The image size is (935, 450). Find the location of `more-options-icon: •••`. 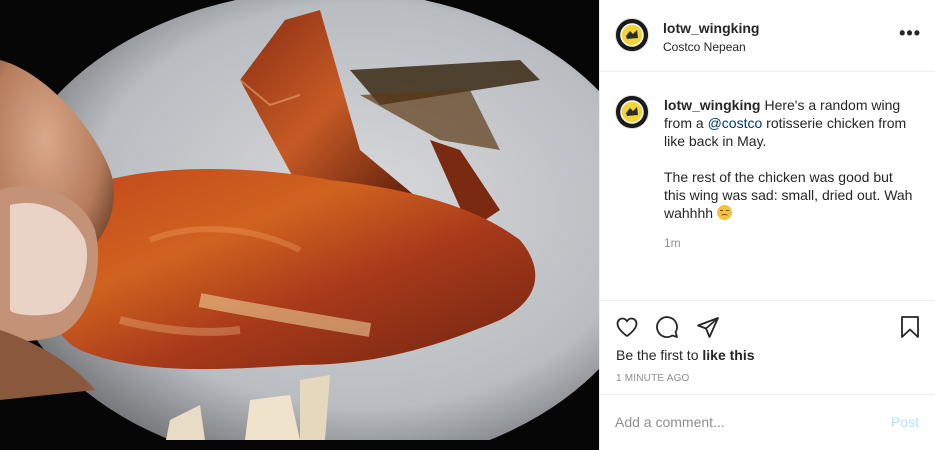

more-options-icon: ••• is located at coordinates (910, 33).